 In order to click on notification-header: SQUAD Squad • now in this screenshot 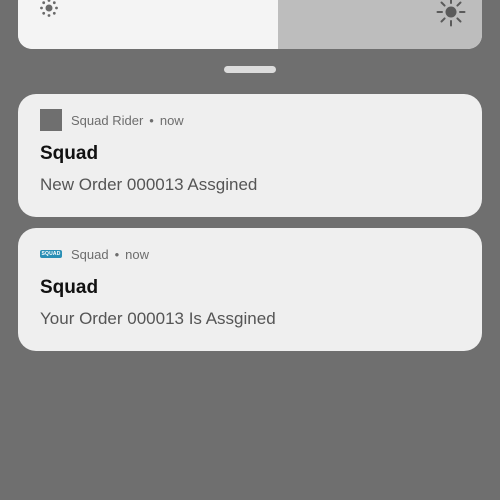, I will do `click(94, 254)`.